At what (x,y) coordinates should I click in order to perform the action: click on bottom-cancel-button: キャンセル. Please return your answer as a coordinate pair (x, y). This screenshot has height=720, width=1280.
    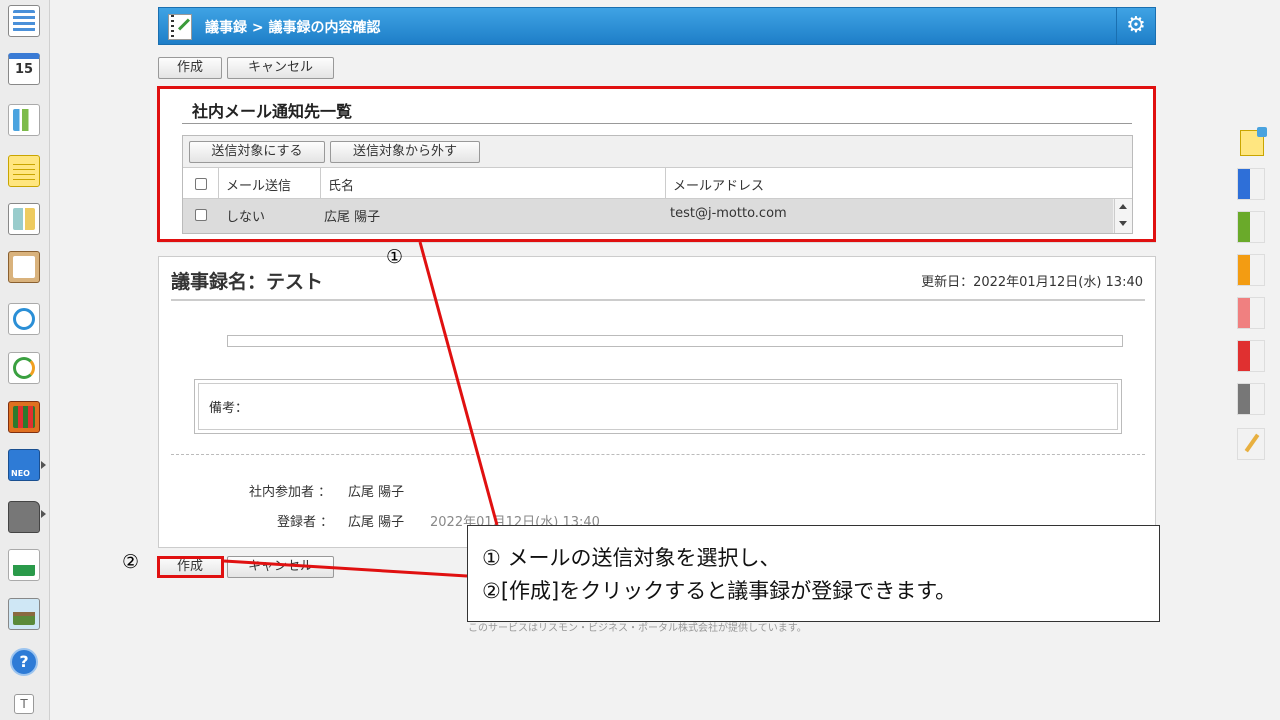
    Looking at the image, I should click on (280, 567).